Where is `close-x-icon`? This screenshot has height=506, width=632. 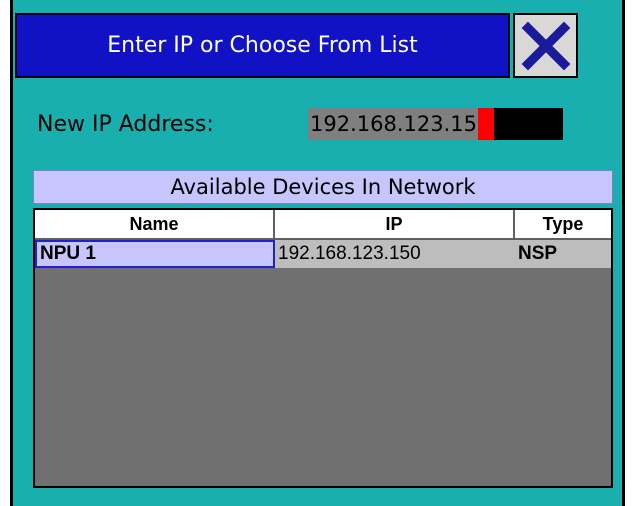
close-x-icon is located at coordinates (545, 45).